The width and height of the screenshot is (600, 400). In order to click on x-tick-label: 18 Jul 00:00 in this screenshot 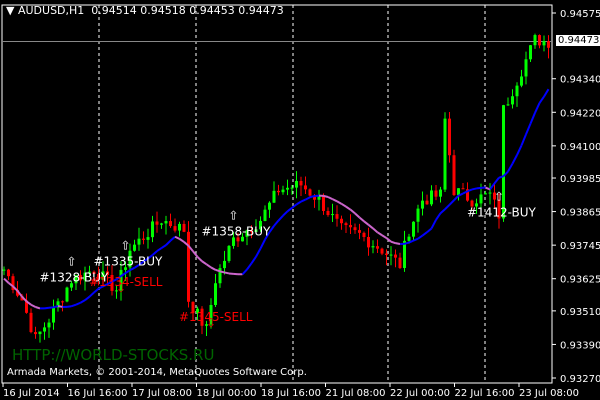, I will do `click(227, 393)`.